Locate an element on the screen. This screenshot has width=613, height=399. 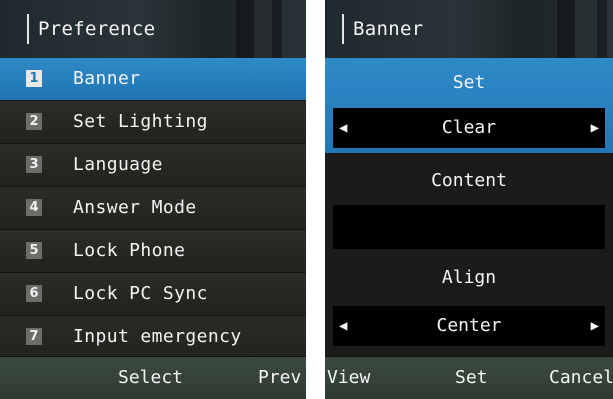
menu-item-answer-mode: 4 Answer Mode is located at coordinates (153, 208).